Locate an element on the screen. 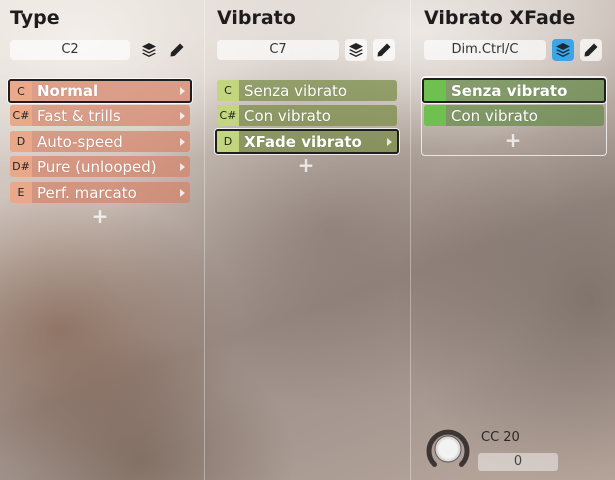  controller-field: Dim.Ctrl/C is located at coordinates (485, 50).